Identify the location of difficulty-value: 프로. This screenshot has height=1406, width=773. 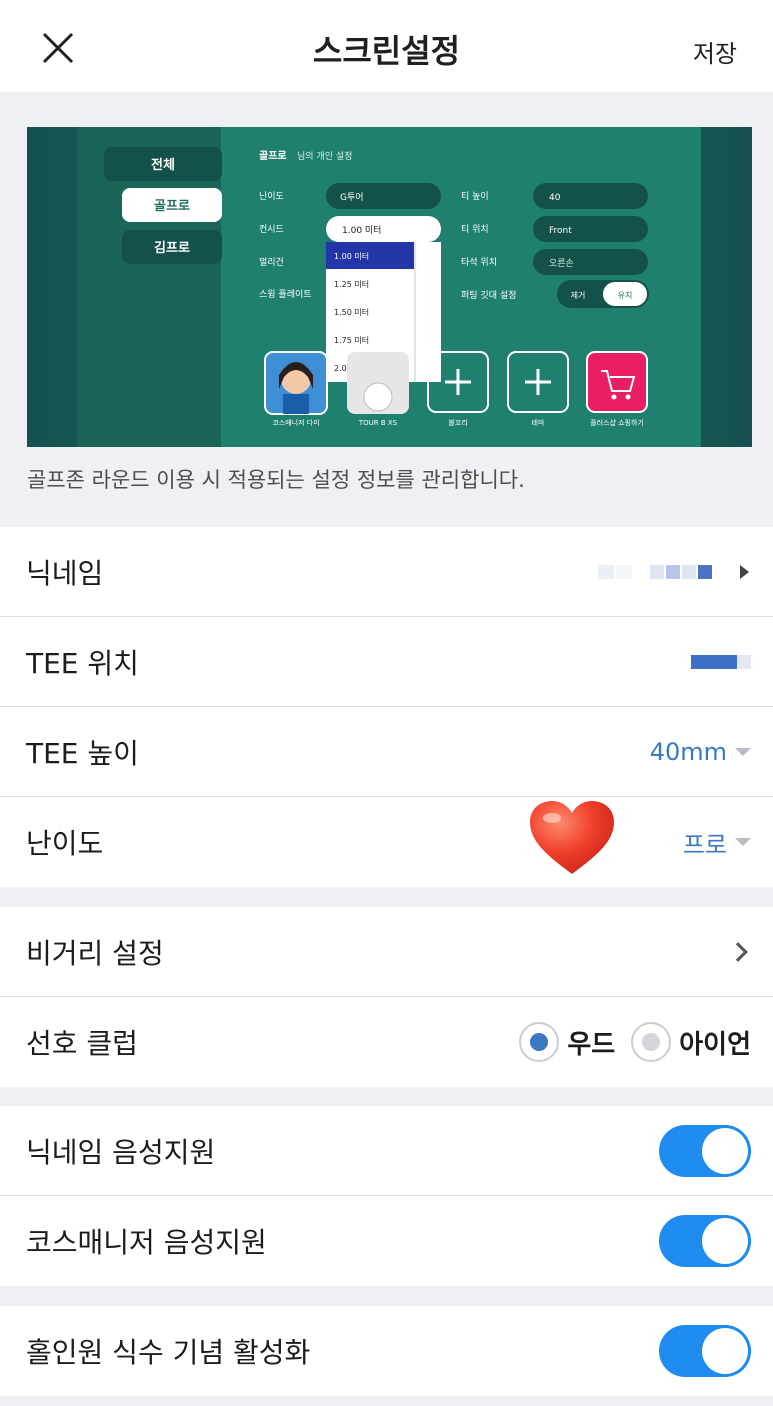
(704, 844).